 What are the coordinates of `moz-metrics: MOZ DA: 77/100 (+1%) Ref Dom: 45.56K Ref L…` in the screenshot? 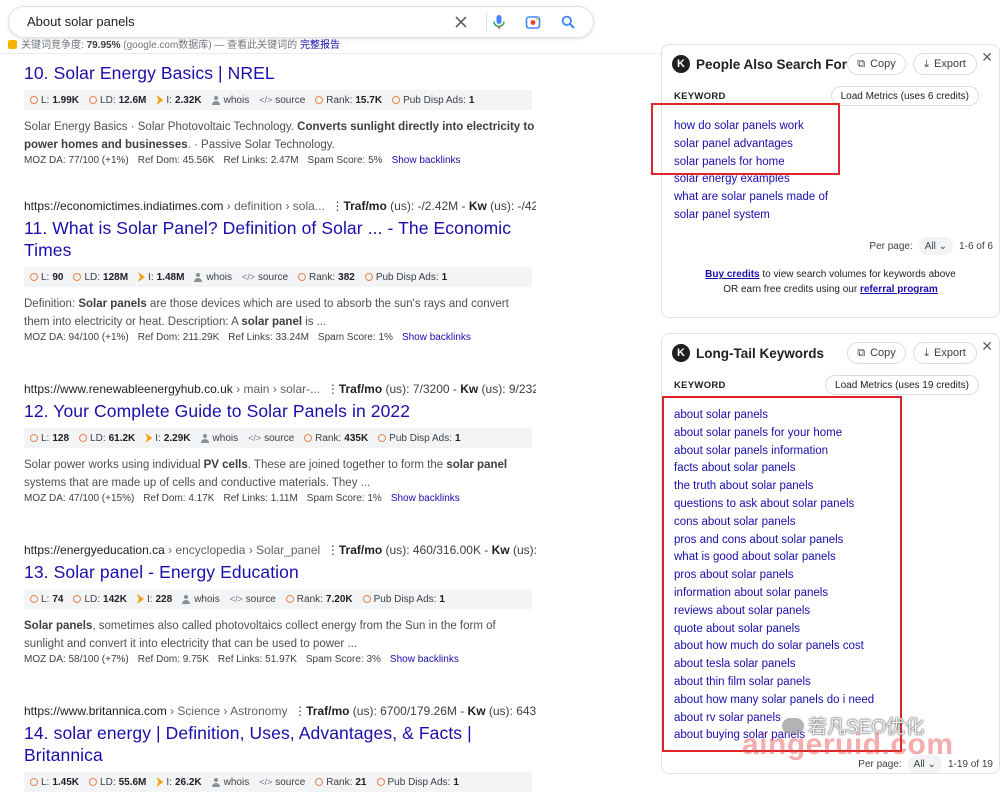 It's located at (242, 160).